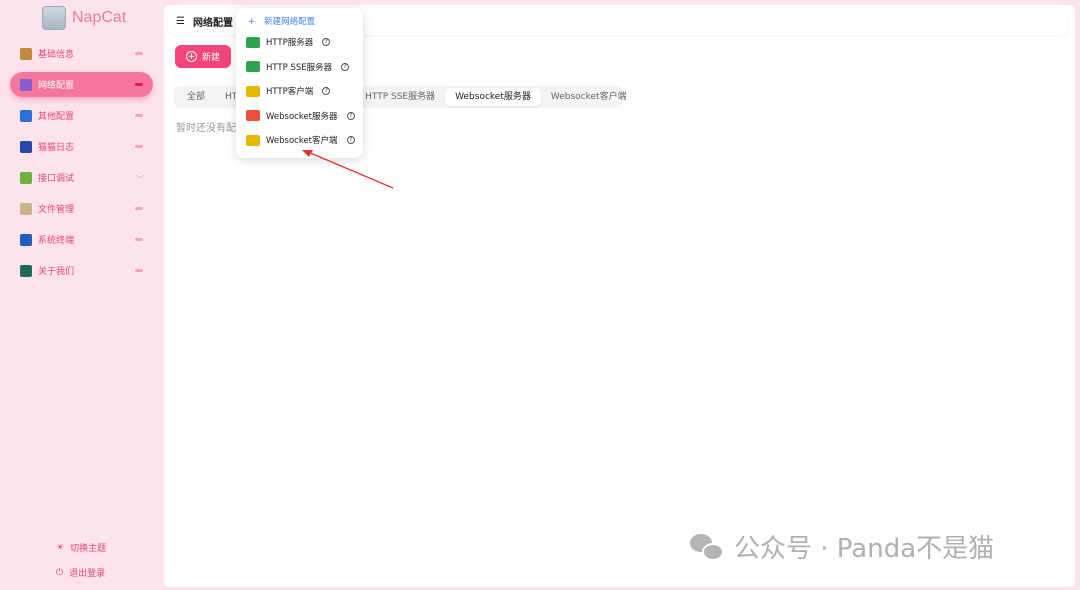  Describe the element at coordinates (842, 546) in the screenshot. I see `watermark: 公众号 · Panda不是猫` at that location.